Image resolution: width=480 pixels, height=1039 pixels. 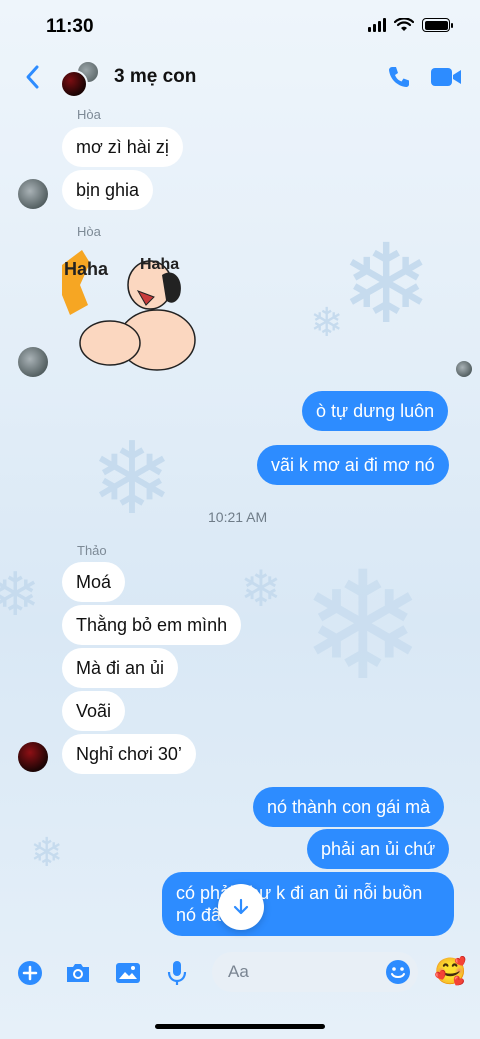 I want to click on battery-icon, so click(x=437, y=25).